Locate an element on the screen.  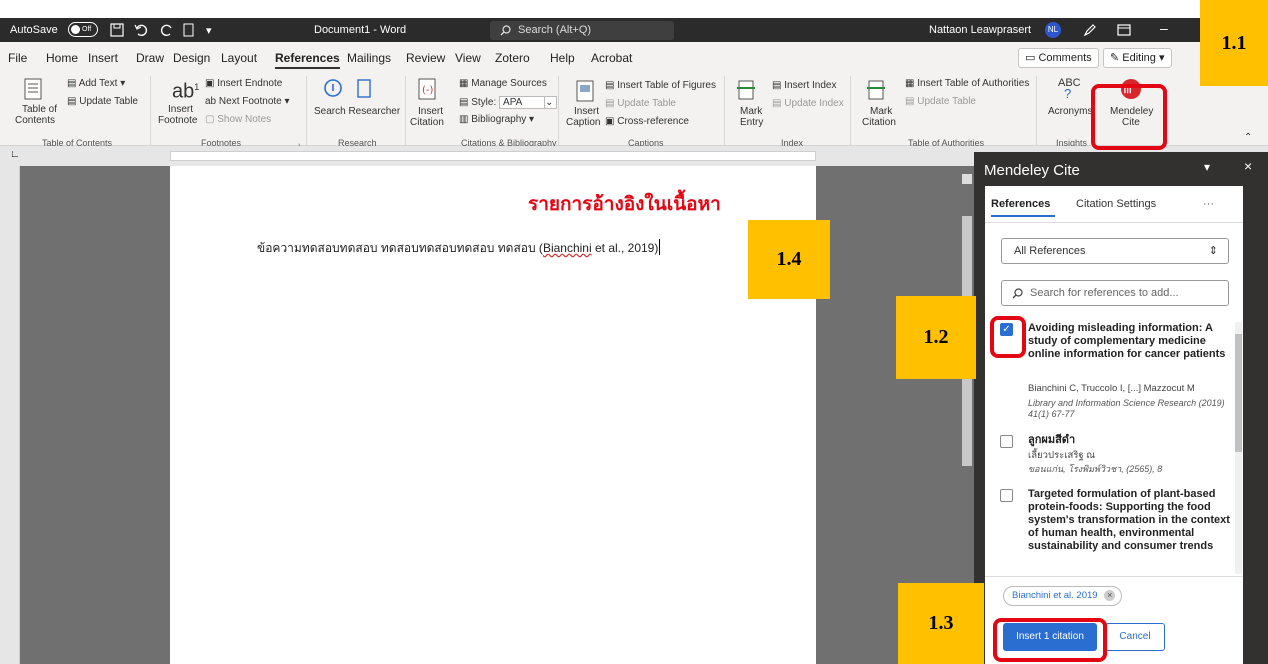
tab-references-panel: References is located at coordinates (1020, 204).